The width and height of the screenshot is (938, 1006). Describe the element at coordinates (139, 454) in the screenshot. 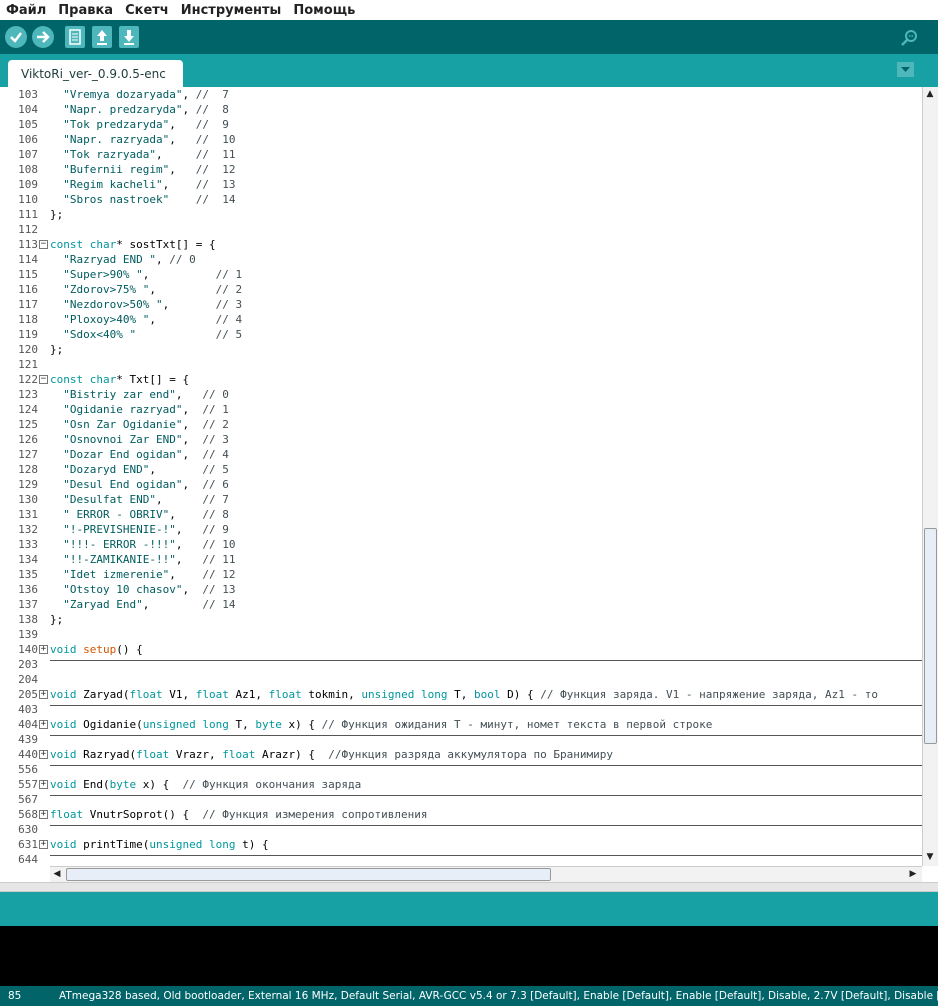

I see `code-line: "Dozar End ogidan", // 4` at that location.